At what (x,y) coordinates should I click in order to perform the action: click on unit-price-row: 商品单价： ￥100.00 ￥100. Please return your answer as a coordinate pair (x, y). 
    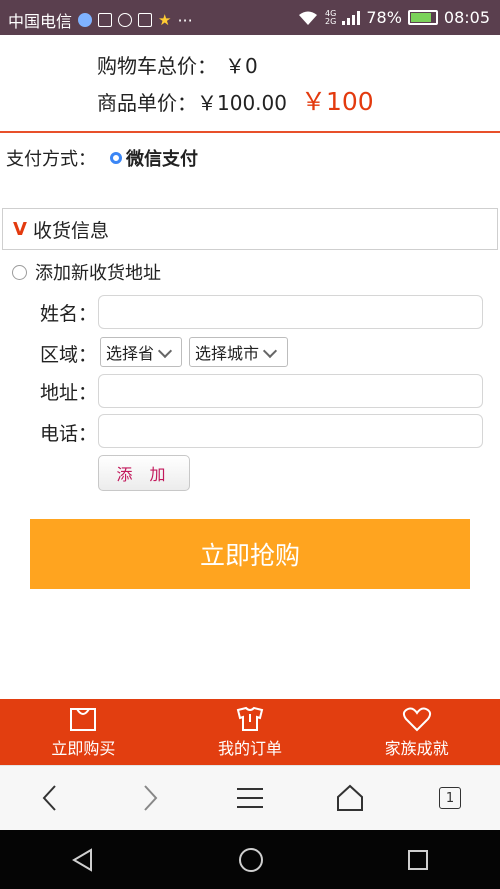
    Looking at the image, I should click on (235, 100).